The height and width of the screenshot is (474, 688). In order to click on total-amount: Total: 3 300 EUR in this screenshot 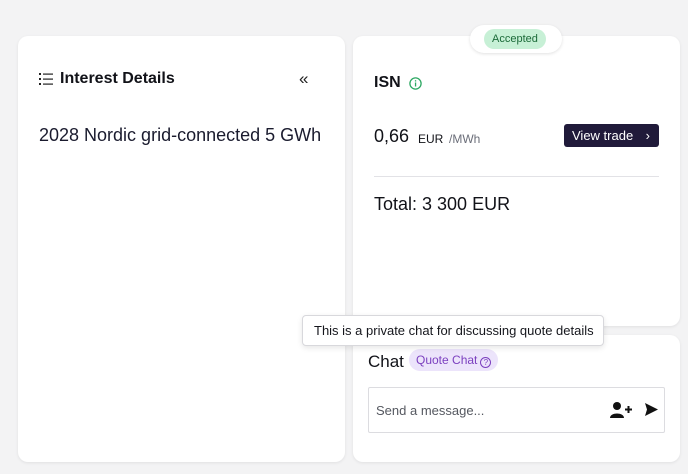, I will do `click(442, 204)`.